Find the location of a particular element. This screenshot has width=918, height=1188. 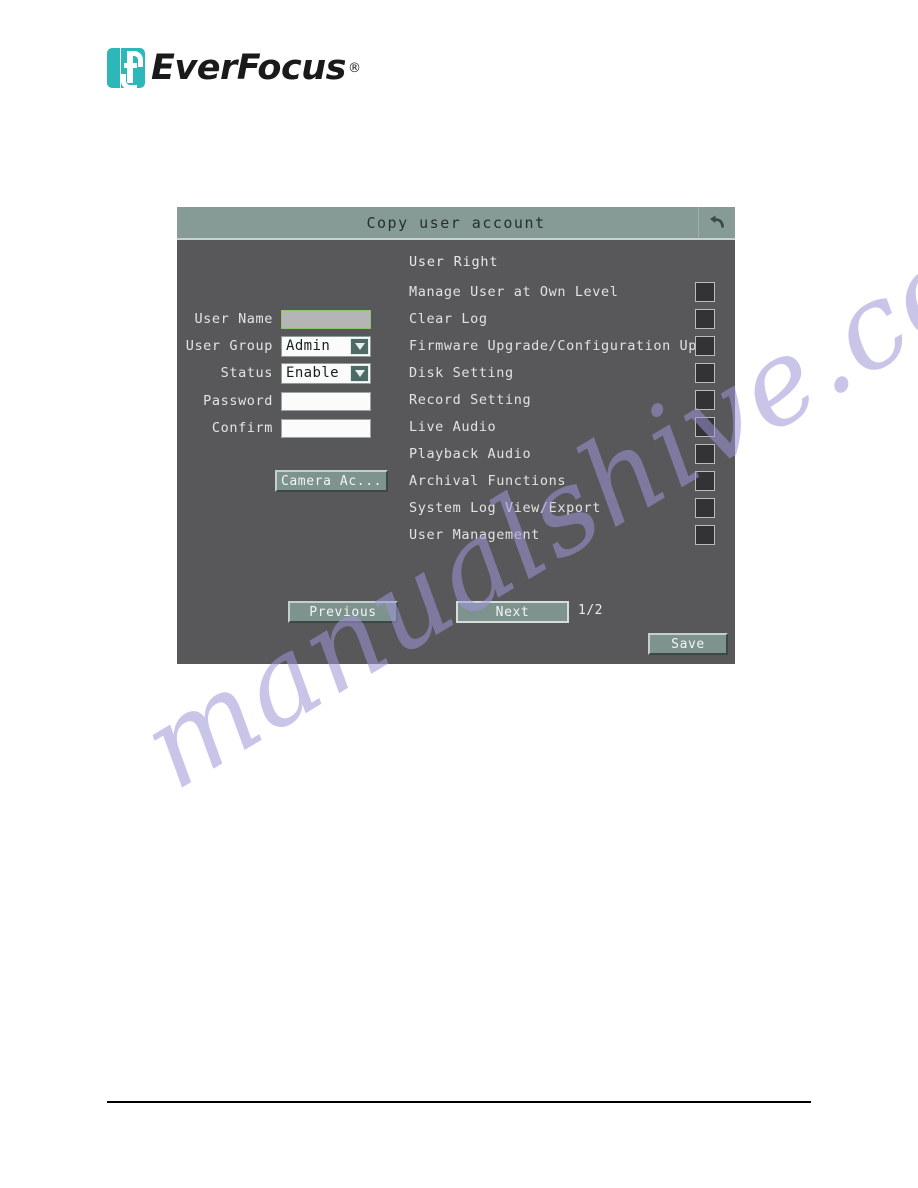

right-row-record-setting: Record Setting is located at coordinates (570, 400).